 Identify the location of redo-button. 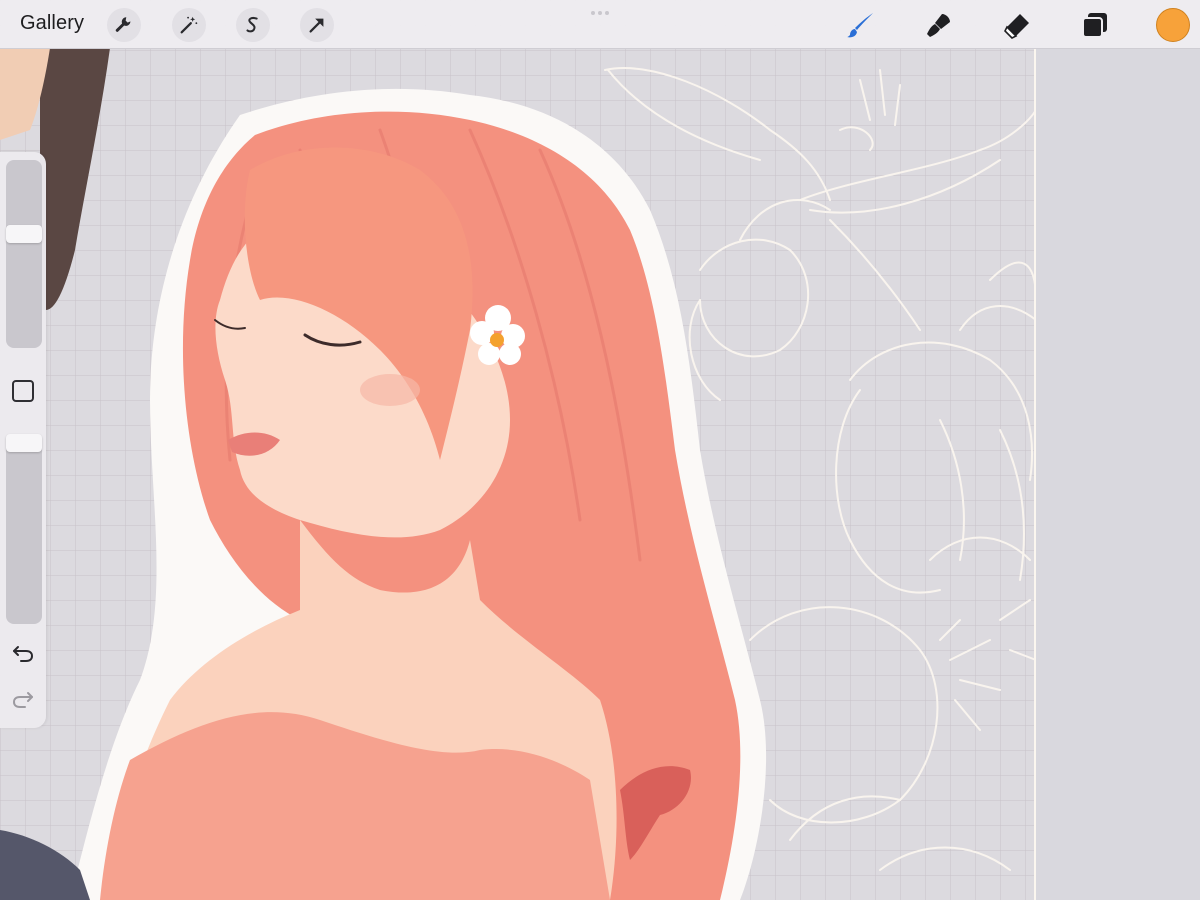
(23, 699).